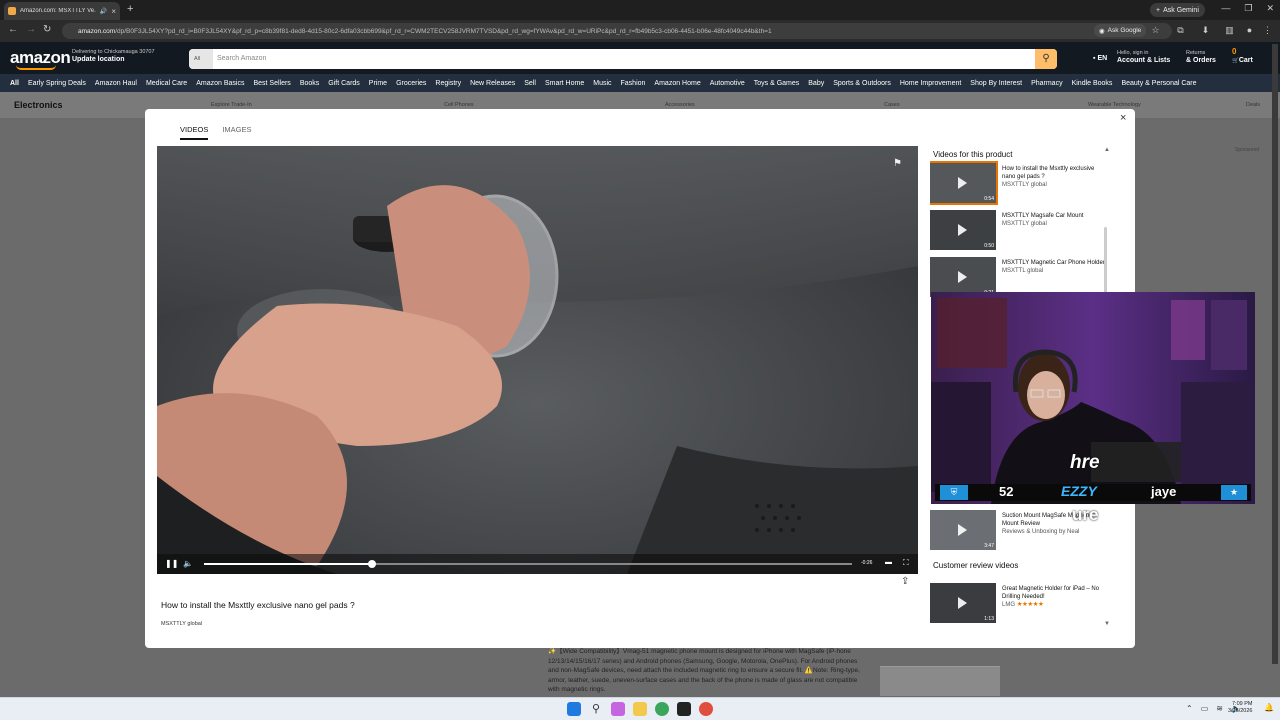  What do you see at coordinates (1107, 624) in the screenshot?
I see `scroll-down-icon: ▼` at bounding box center [1107, 624].